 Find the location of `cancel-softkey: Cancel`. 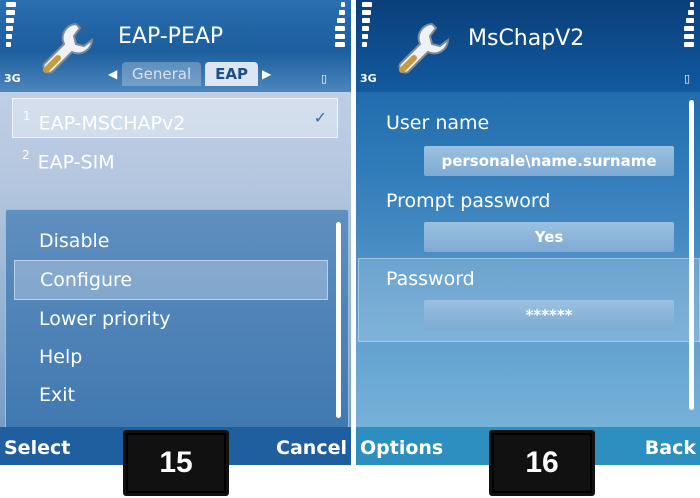

cancel-softkey: Cancel is located at coordinates (311, 448).